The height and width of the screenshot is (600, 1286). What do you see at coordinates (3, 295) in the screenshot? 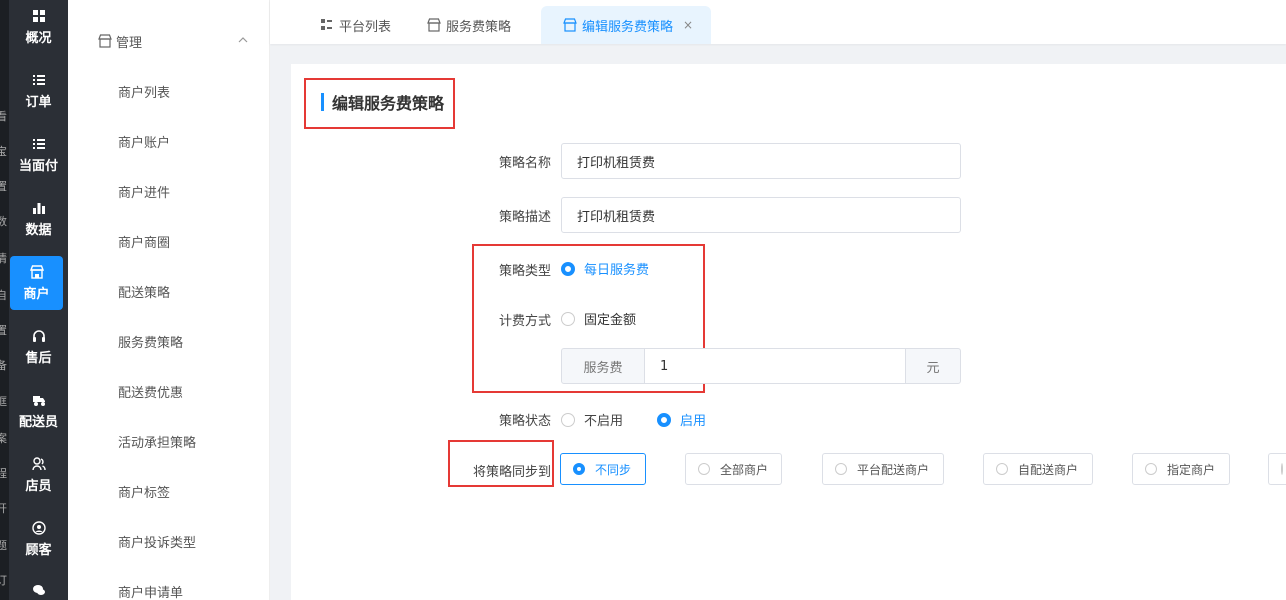
I see `edge-glyph: 自` at bounding box center [3, 295].